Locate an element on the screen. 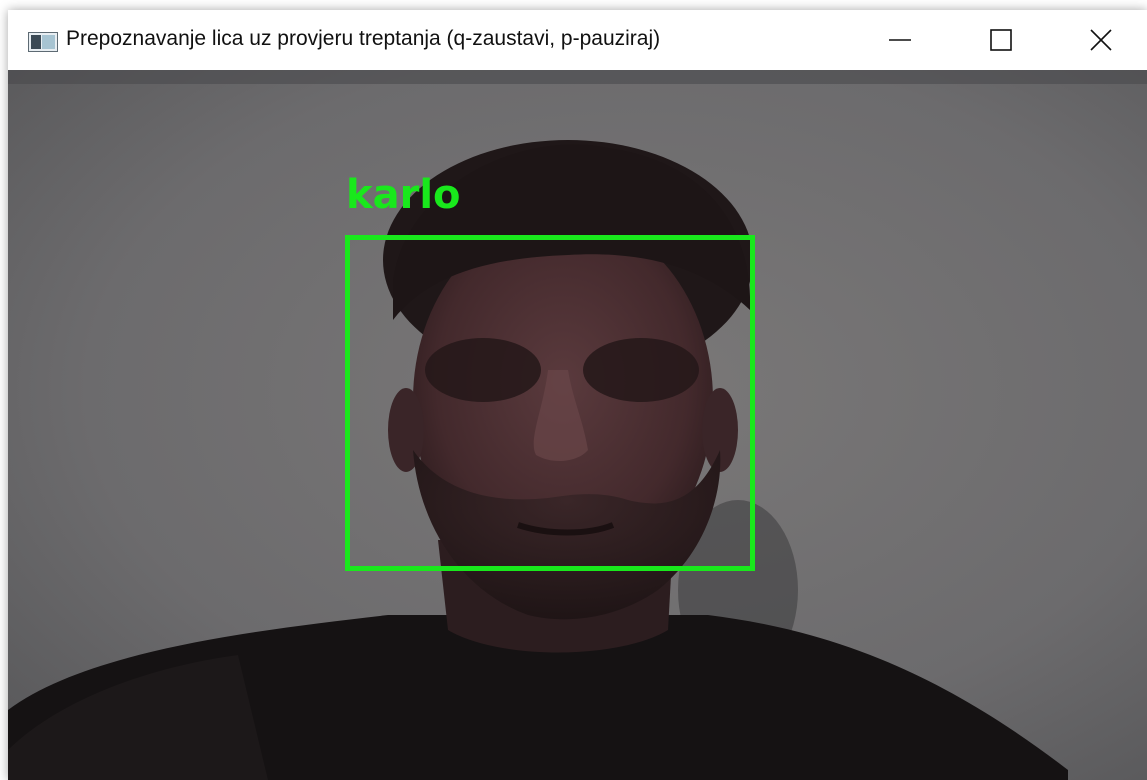 The image size is (1147, 780). maximize-button is located at coordinates (1001, 40).